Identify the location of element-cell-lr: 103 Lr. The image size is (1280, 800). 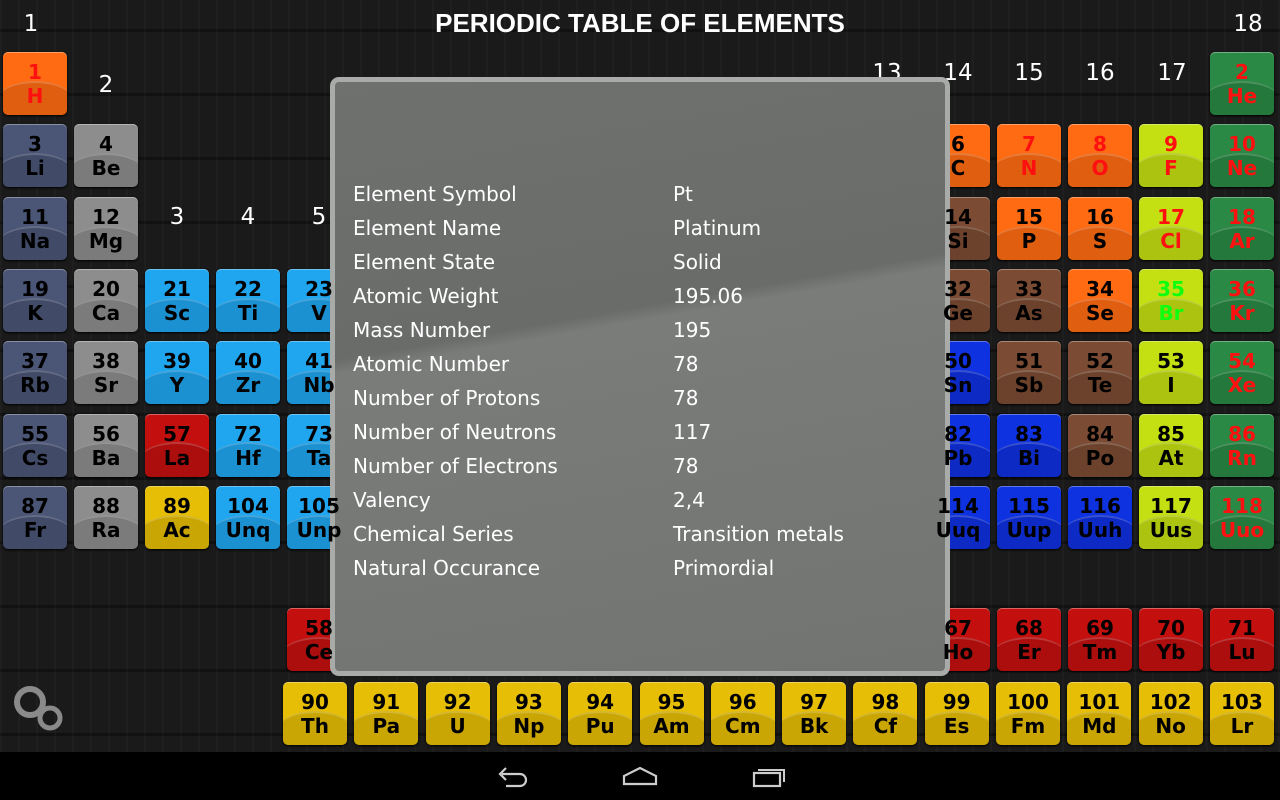
(1241, 713).